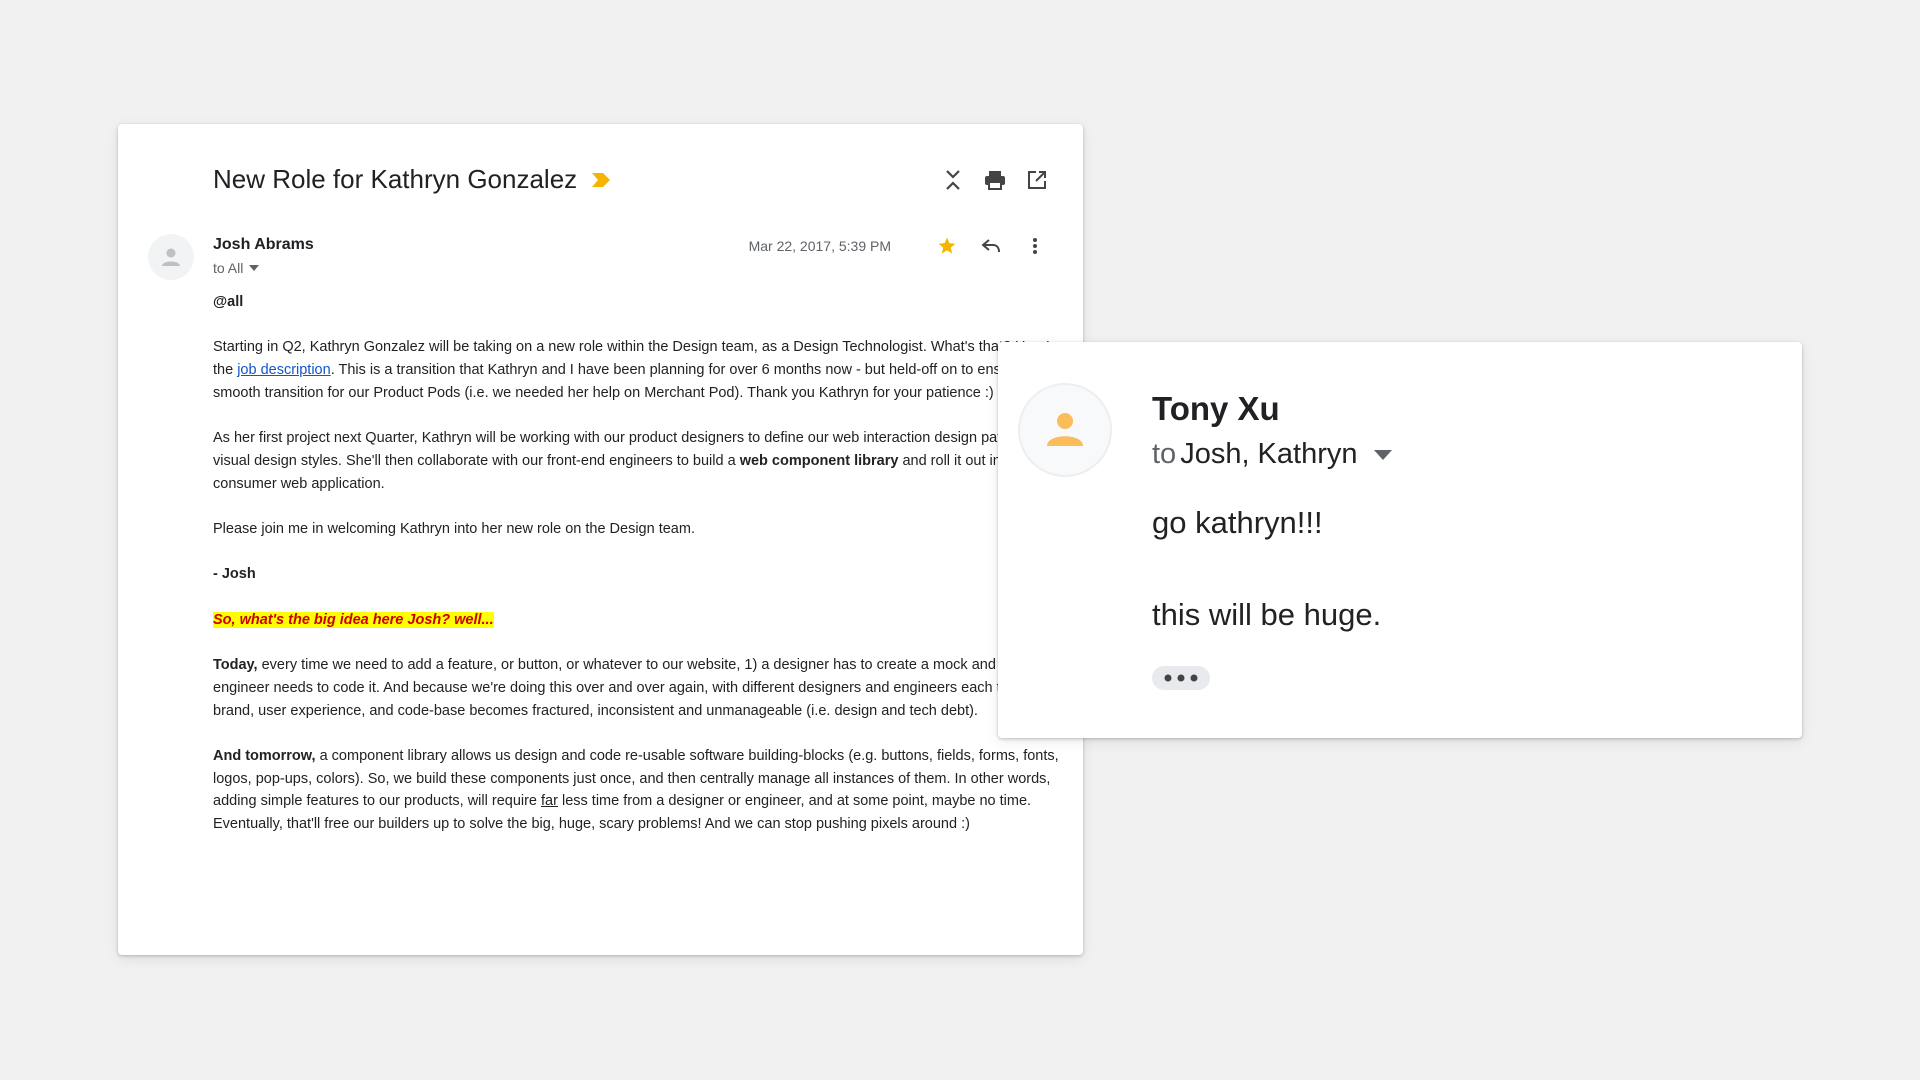 Image resolution: width=1920 pixels, height=1080 pixels. I want to click on show-trimmed-content-button, so click(1181, 678).